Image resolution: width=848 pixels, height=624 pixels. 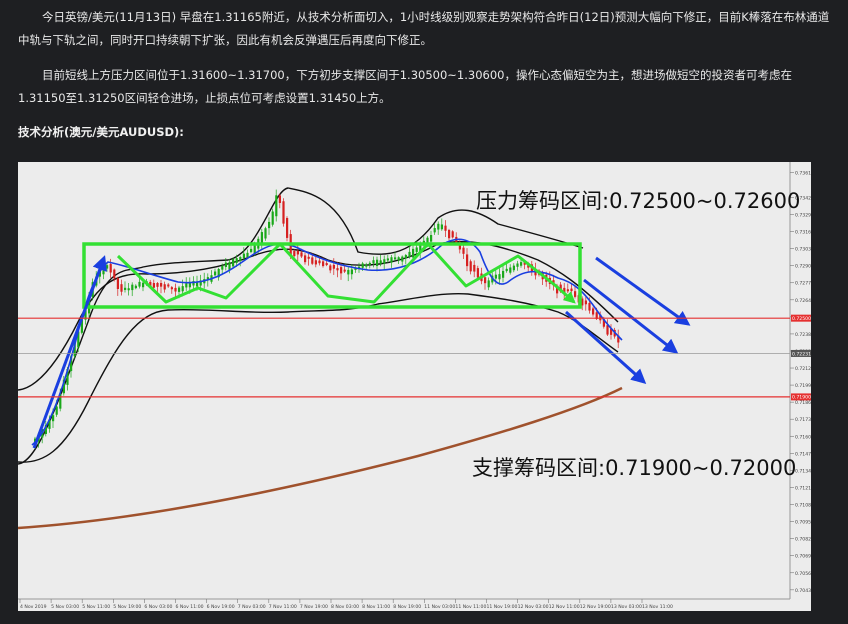 I want to click on price-tick-label: 0.70690, so click(x=803, y=557).